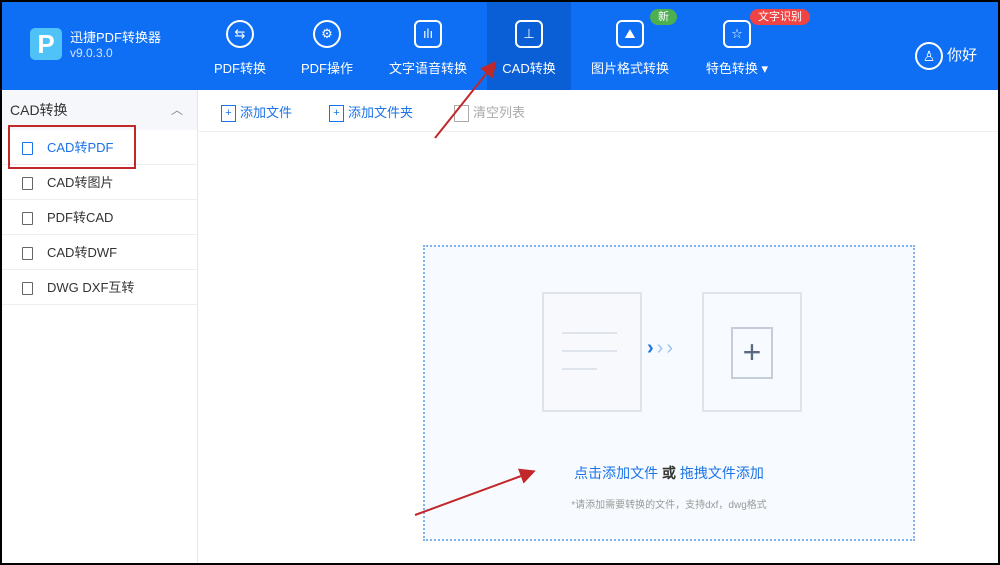 This screenshot has width=1000, height=565. What do you see at coordinates (946, 56) in the screenshot?
I see `user-menu: ♙ 你好` at bounding box center [946, 56].